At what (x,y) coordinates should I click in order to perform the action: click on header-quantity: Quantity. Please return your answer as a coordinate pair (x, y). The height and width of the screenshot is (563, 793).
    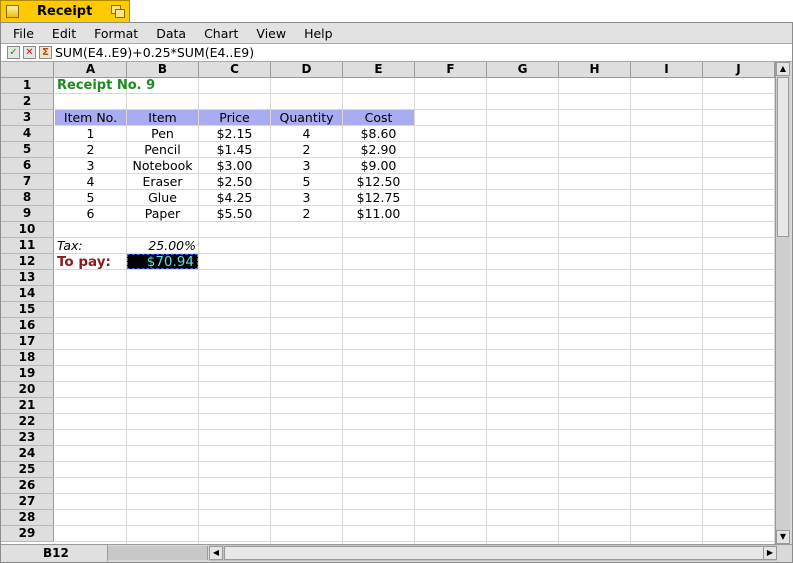
    Looking at the image, I should click on (306, 117).